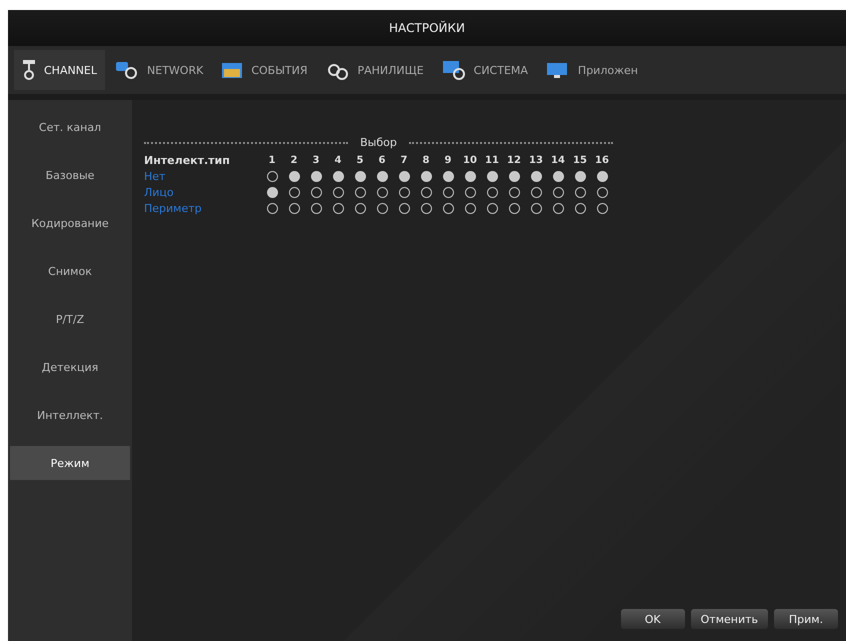 The height and width of the screenshot is (641, 846). Describe the element at coordinates (404, 160) in the screenshot. I see `channel-number: 7` at that location.